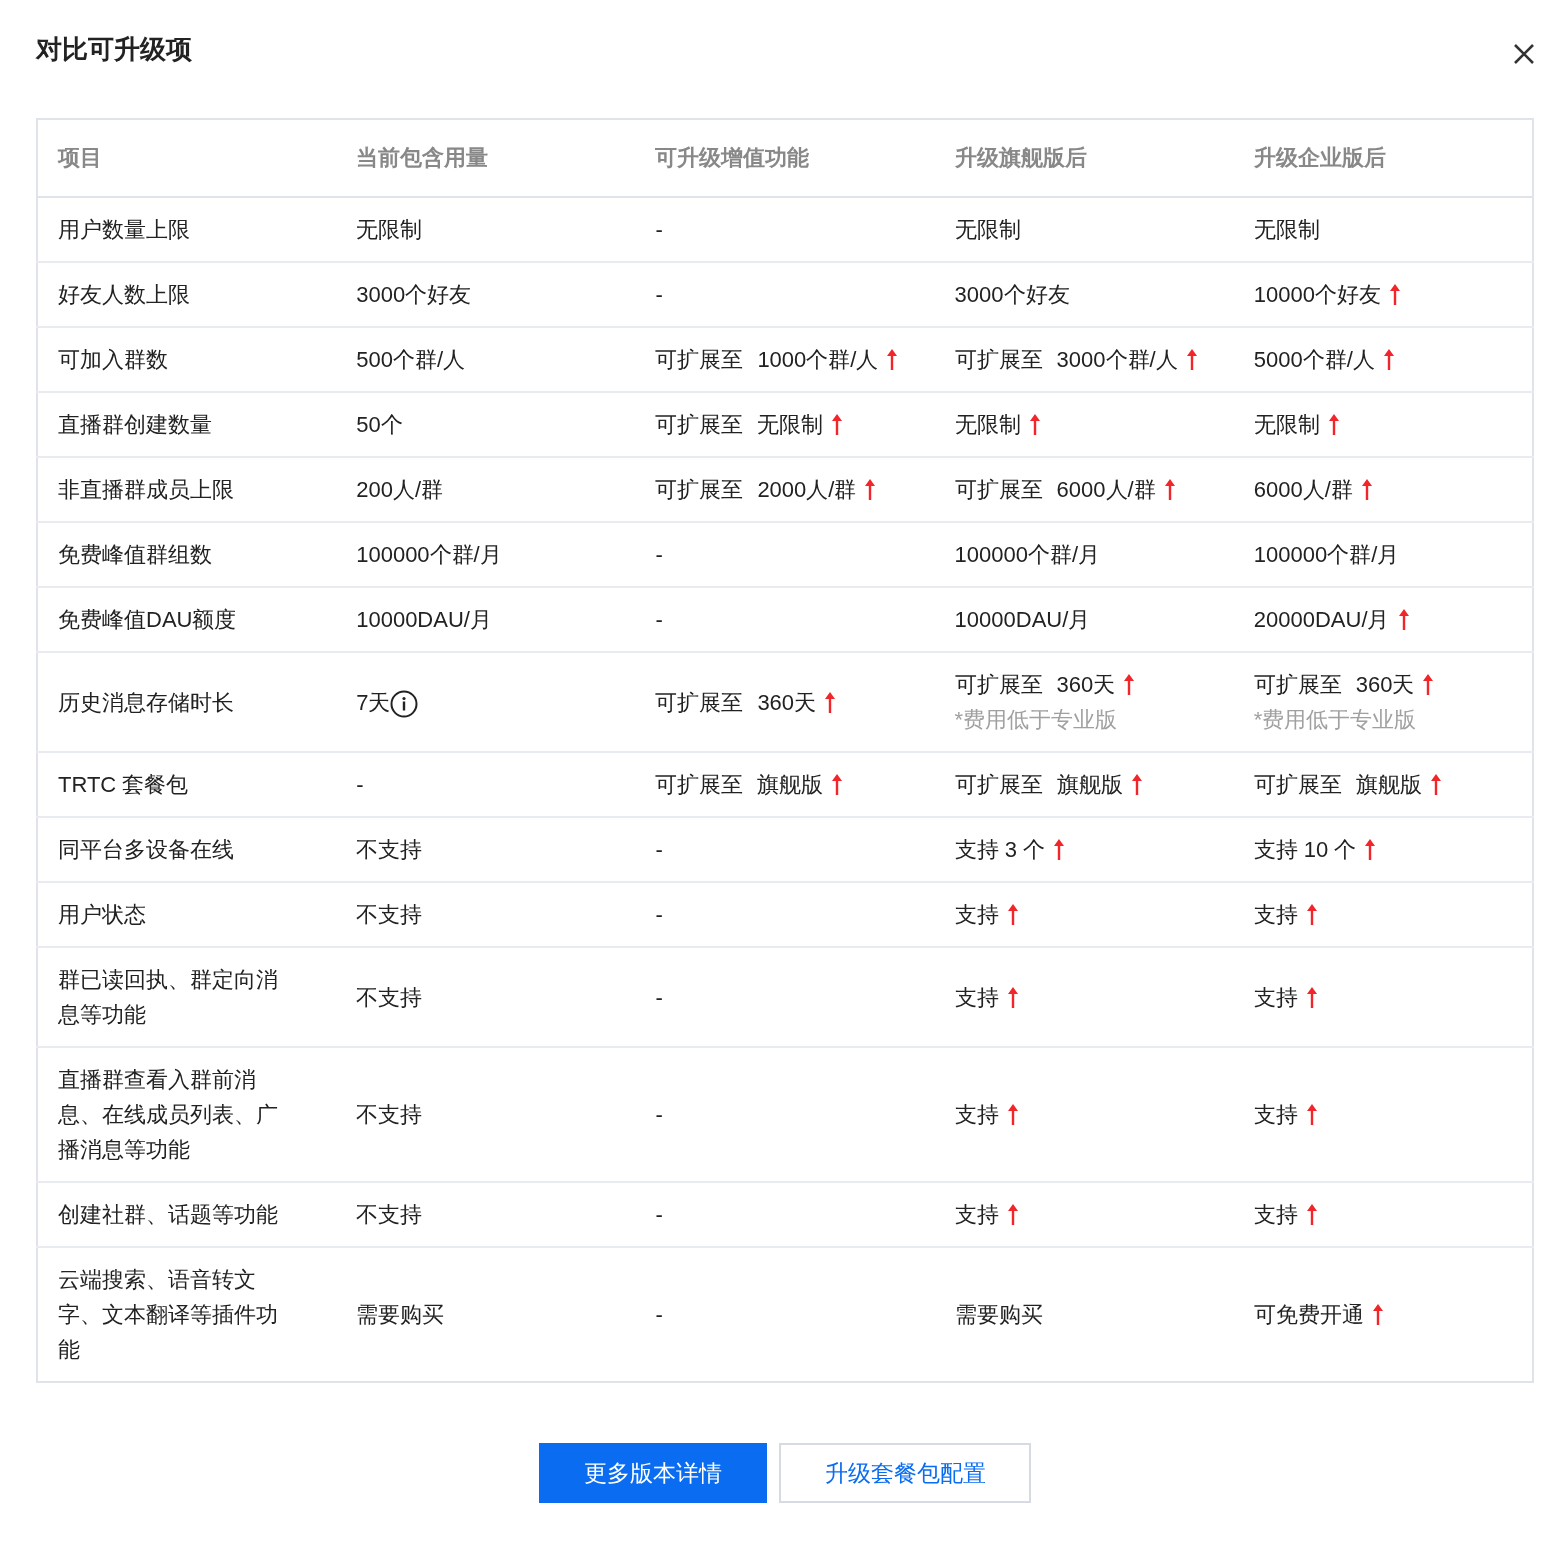  Describe the element at coordinates (187, 784) in the screenshot. I see `row-label: TRTC 套餐包` at that location.